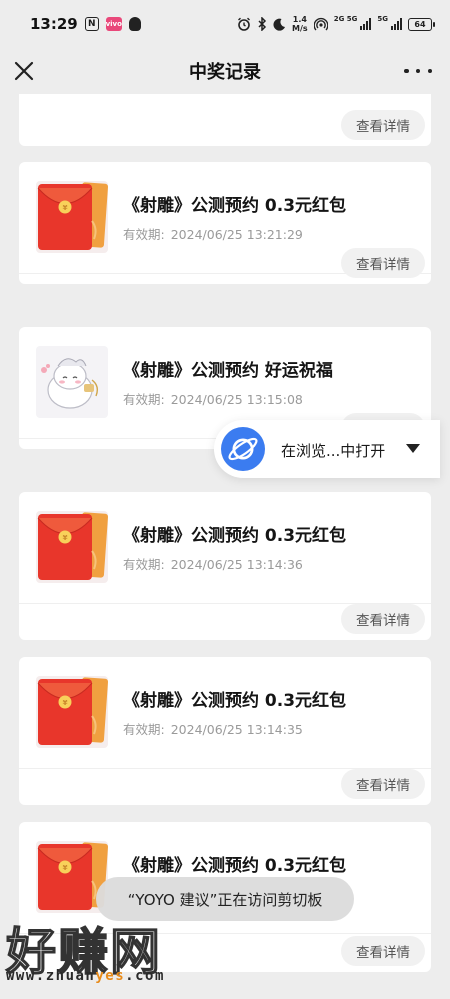 The image size is (450, 999). I want to click on close-icon, so click(26, 71).